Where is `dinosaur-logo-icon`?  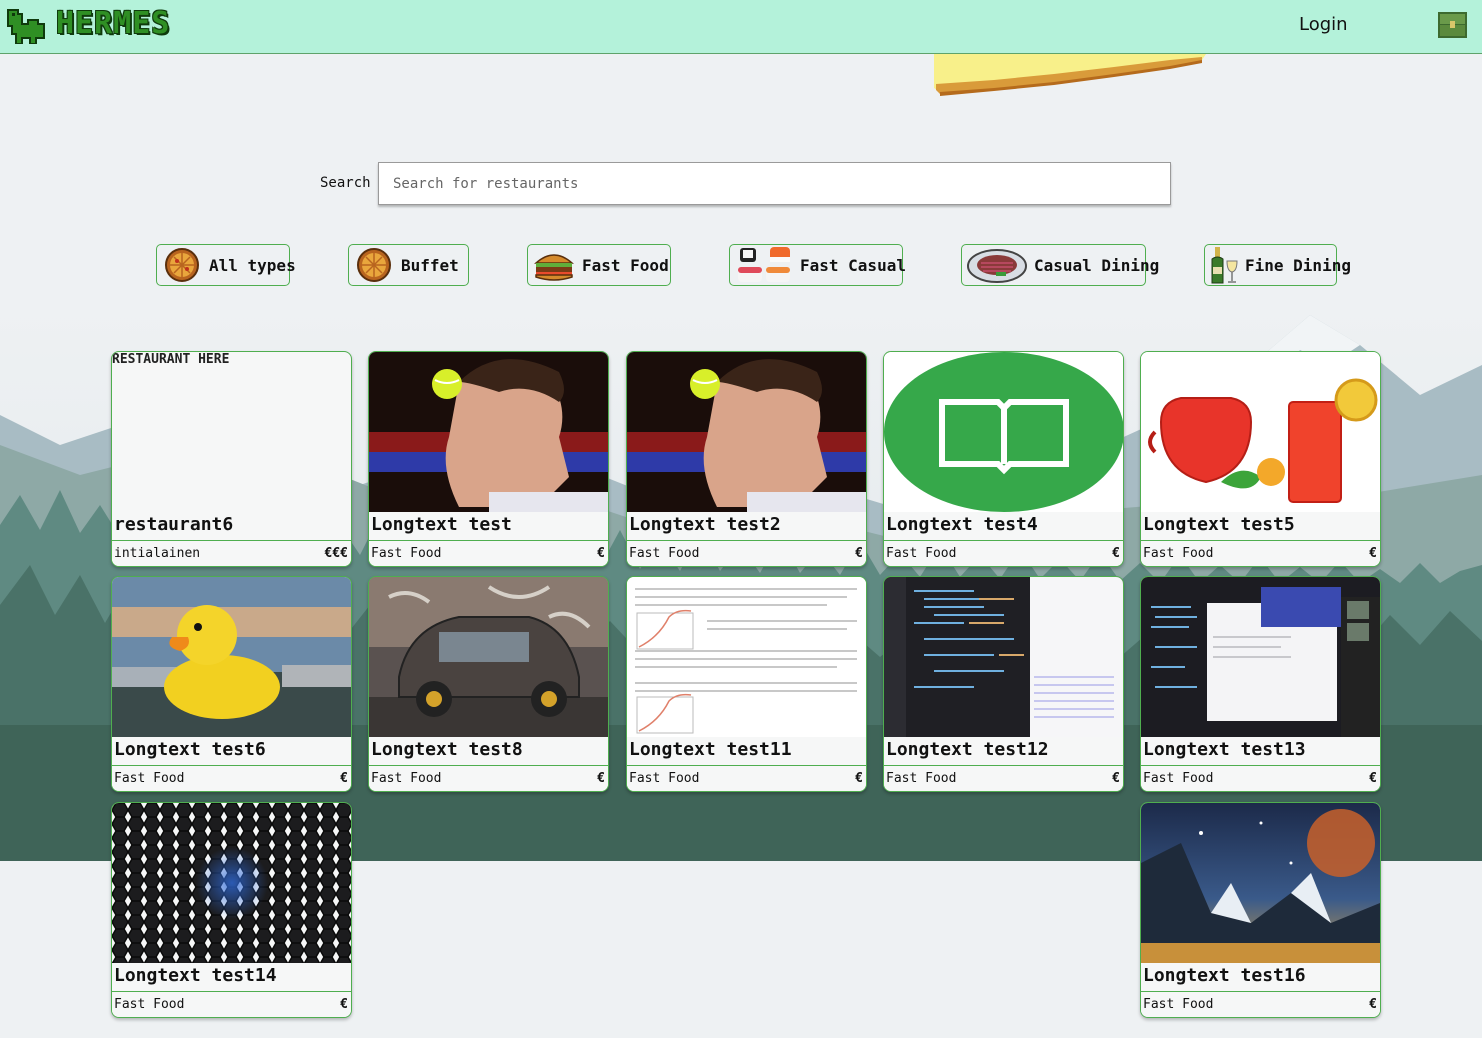 dinosaur-logo-icon is located at coordinates (26, 26).